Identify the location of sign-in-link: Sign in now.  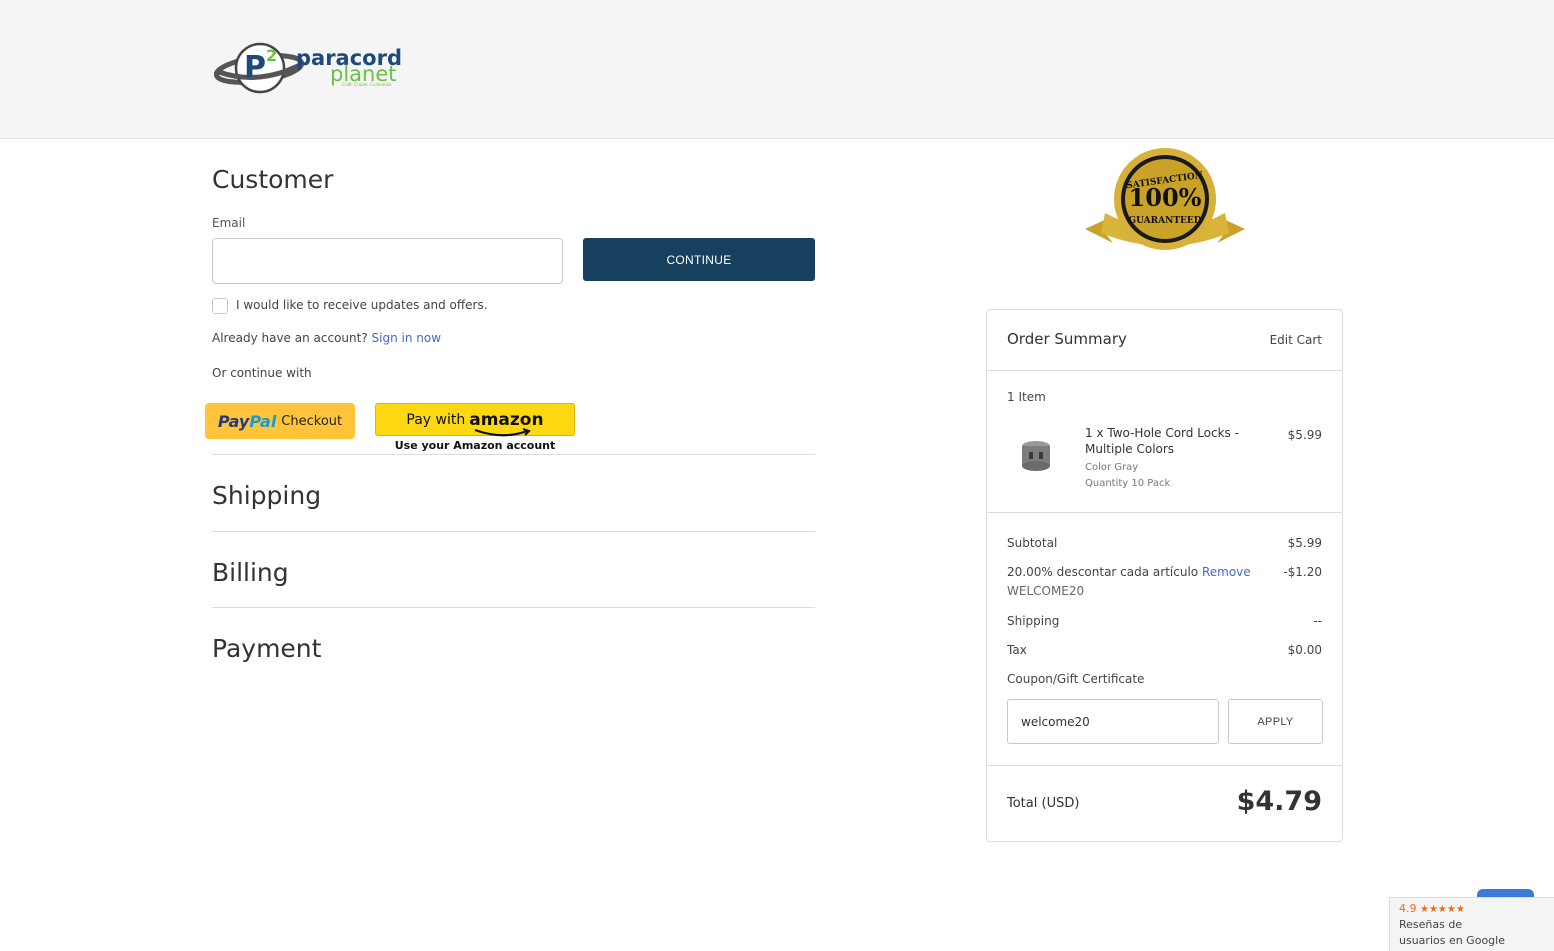
(407, 338).